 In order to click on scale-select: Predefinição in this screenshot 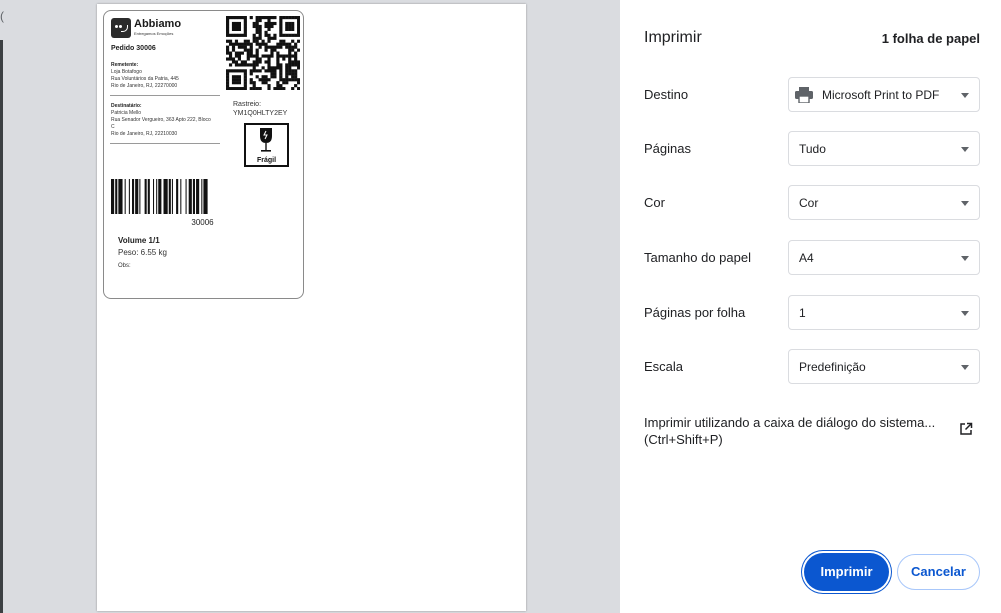, I will do `click(884, 366)`.